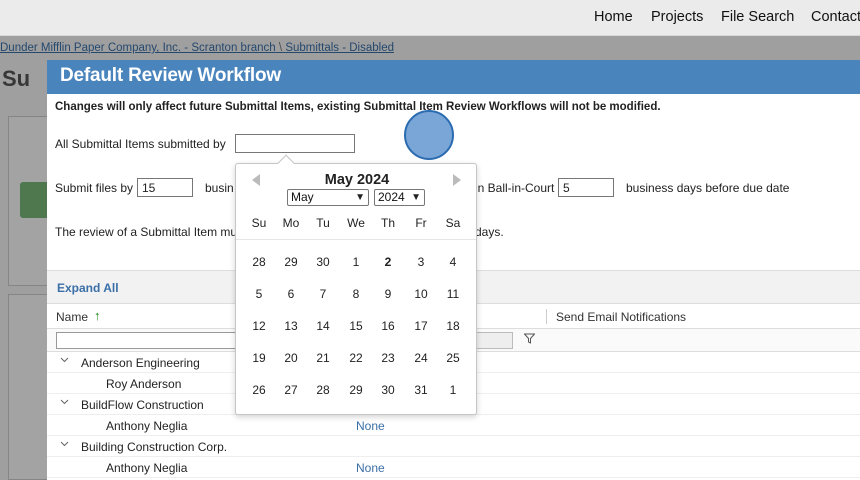 Image resolution: width=860 pixels, height=480 pixels. I want to click on calendar-divider, so click(356, 239).